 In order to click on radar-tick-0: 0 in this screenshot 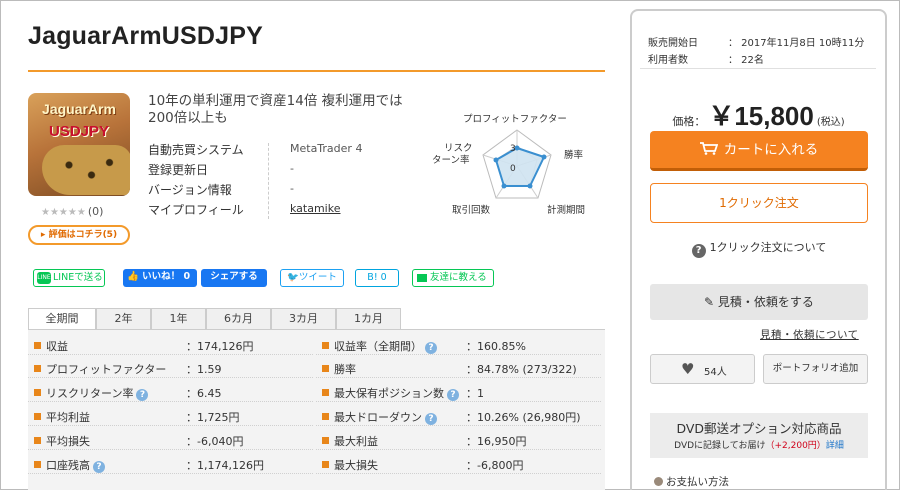, I will do `click(513, 169)`.